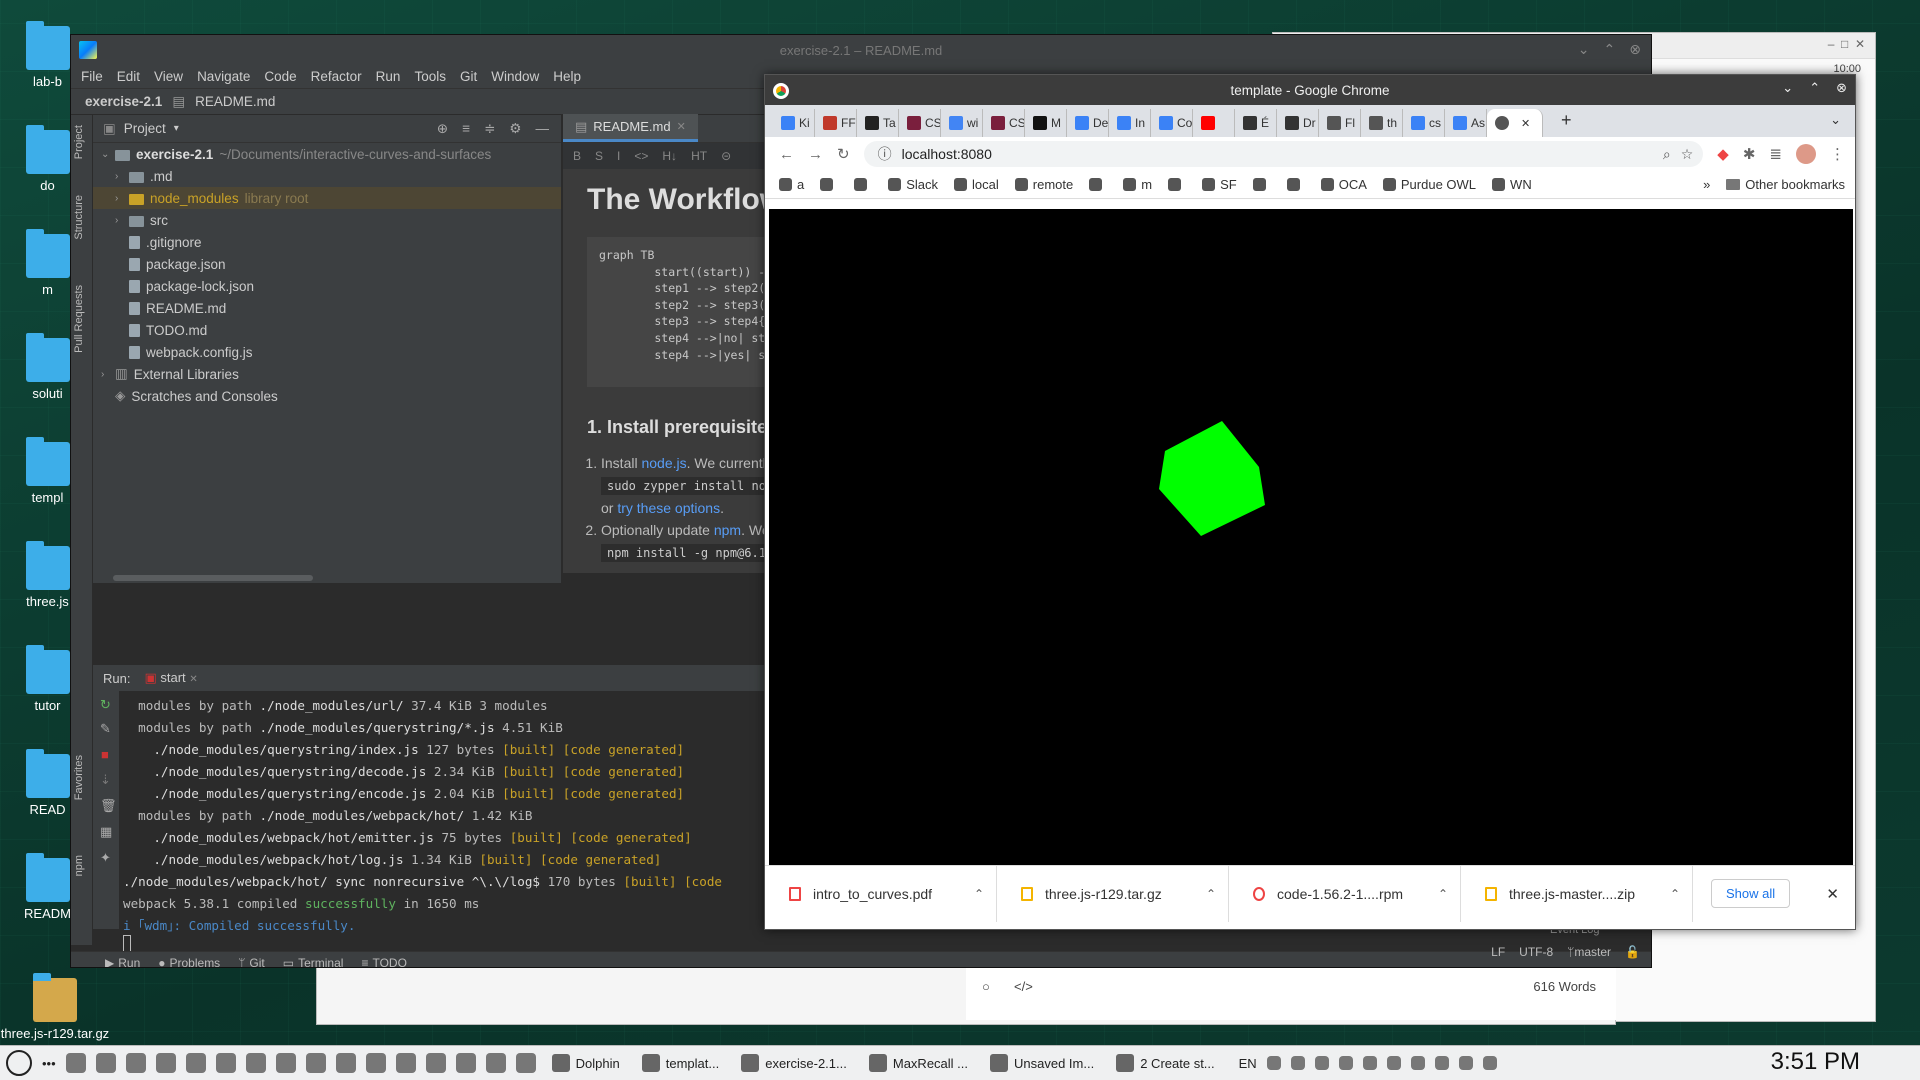 The width and height of the screenshot is (1920, 1080). I want to click on tree-external-libraries: › ▥ External Libraries, so click(327, 374).